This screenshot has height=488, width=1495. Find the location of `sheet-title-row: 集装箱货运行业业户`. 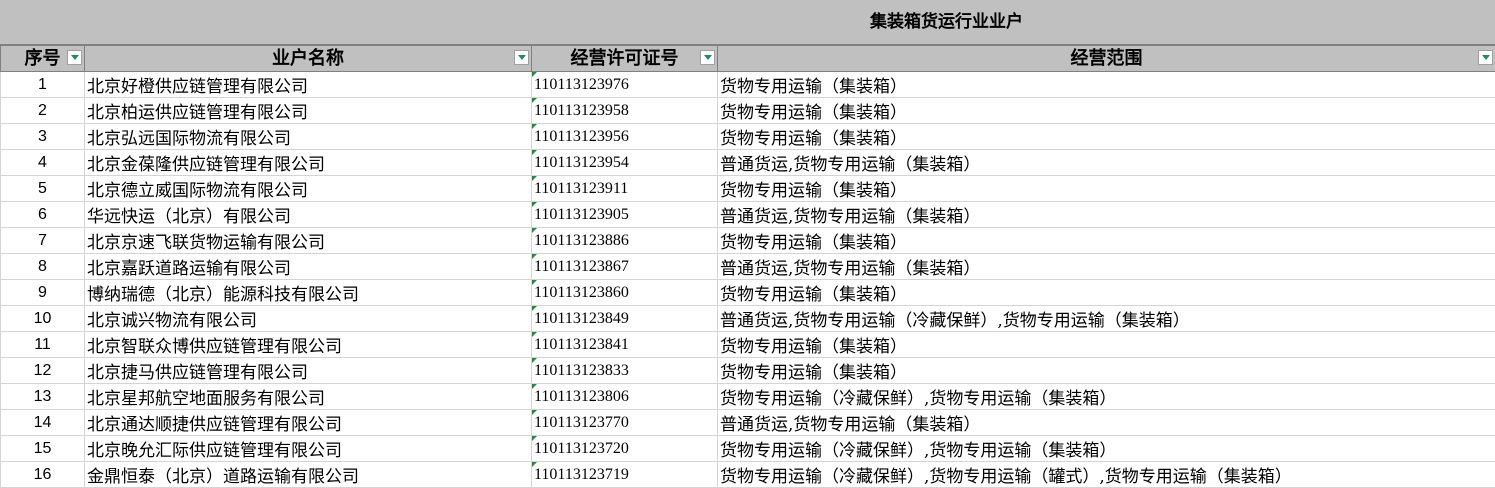

sheet-title-row: 集装箱货运行业业户 is located at coordinates (747, 22).